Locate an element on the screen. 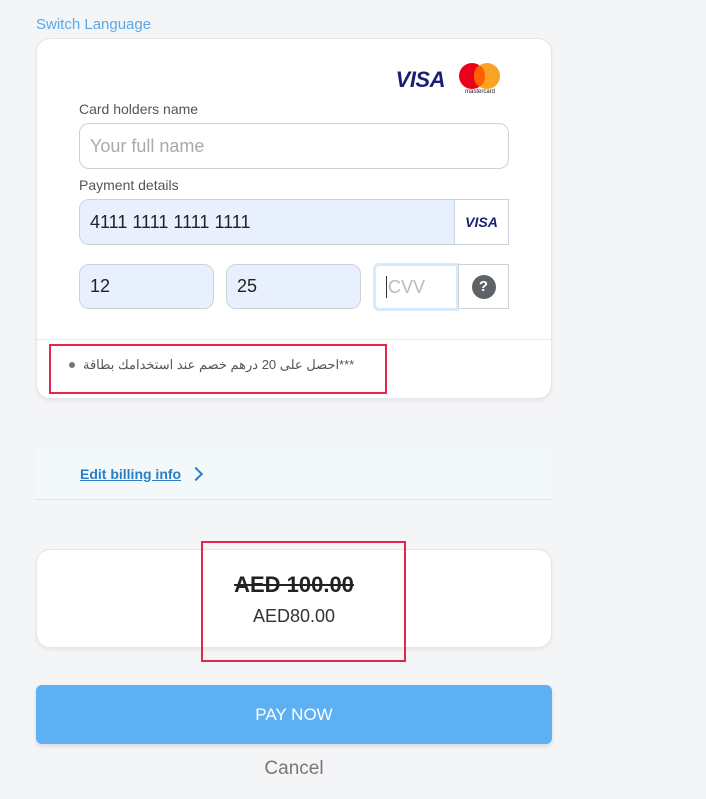 This screenshot has width=706, height=799. cvv-input: CVV is located at coordinates (416, 287).